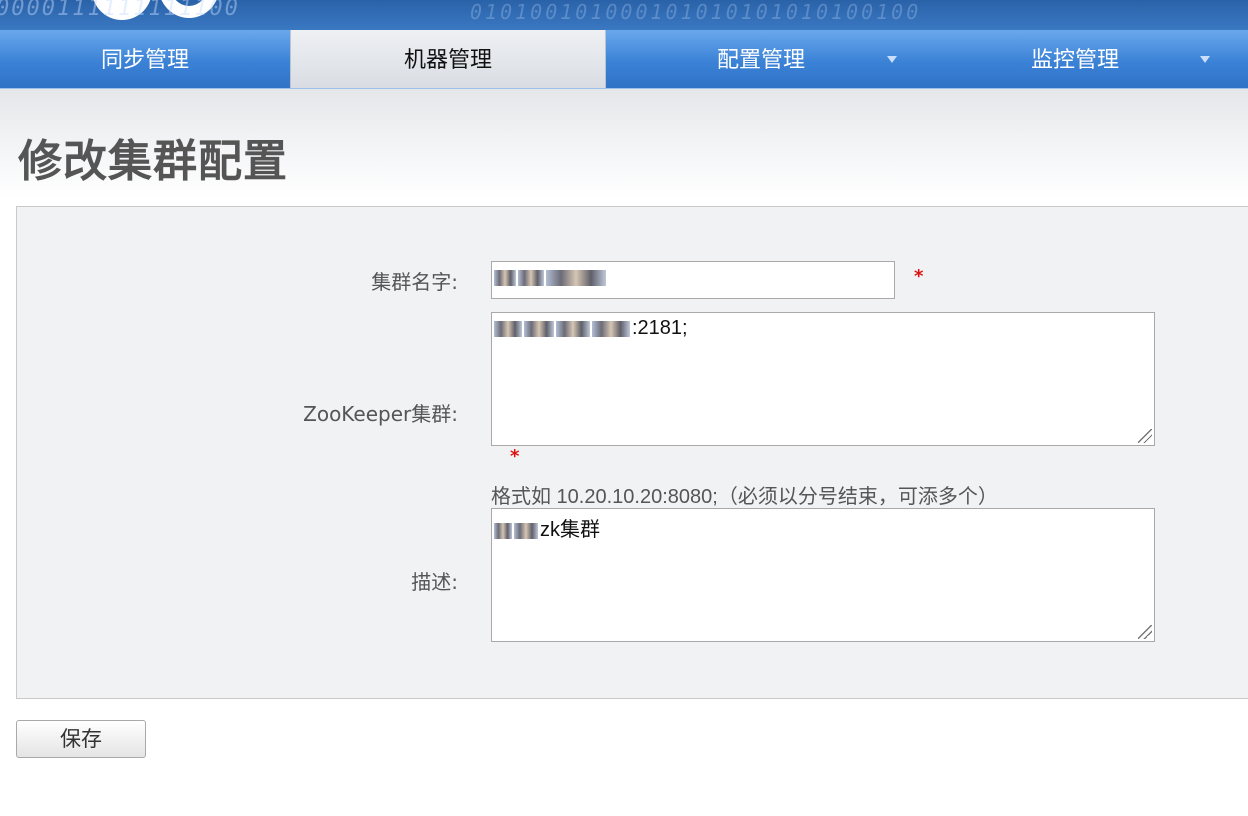  I want to click on description-textarea: zk集群, so click(823, 575).